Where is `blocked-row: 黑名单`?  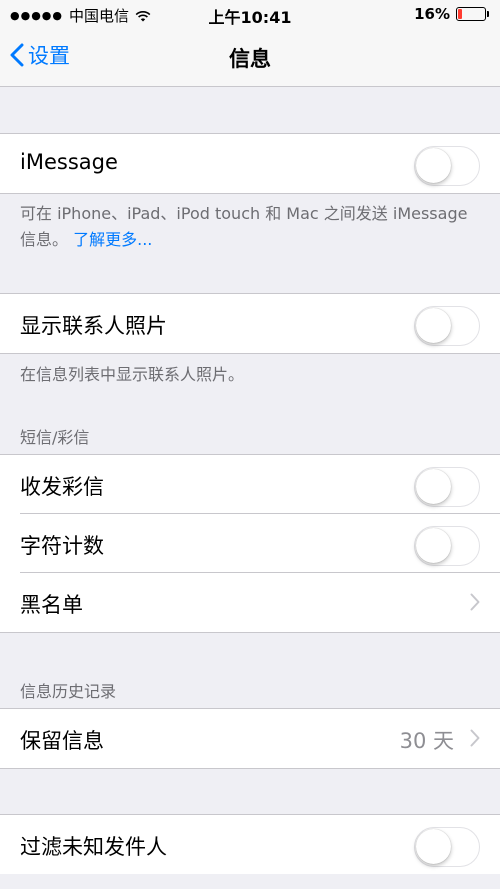
blocked-row: 黑名单 is located at coordinates (250, 602).